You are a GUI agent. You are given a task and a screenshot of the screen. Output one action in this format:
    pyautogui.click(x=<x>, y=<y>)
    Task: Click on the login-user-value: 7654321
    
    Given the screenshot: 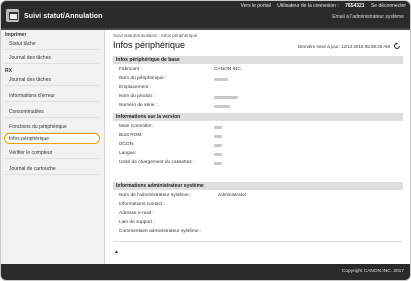 What is the action you would take?
    pyautogui.click(x=355, y=6)
    